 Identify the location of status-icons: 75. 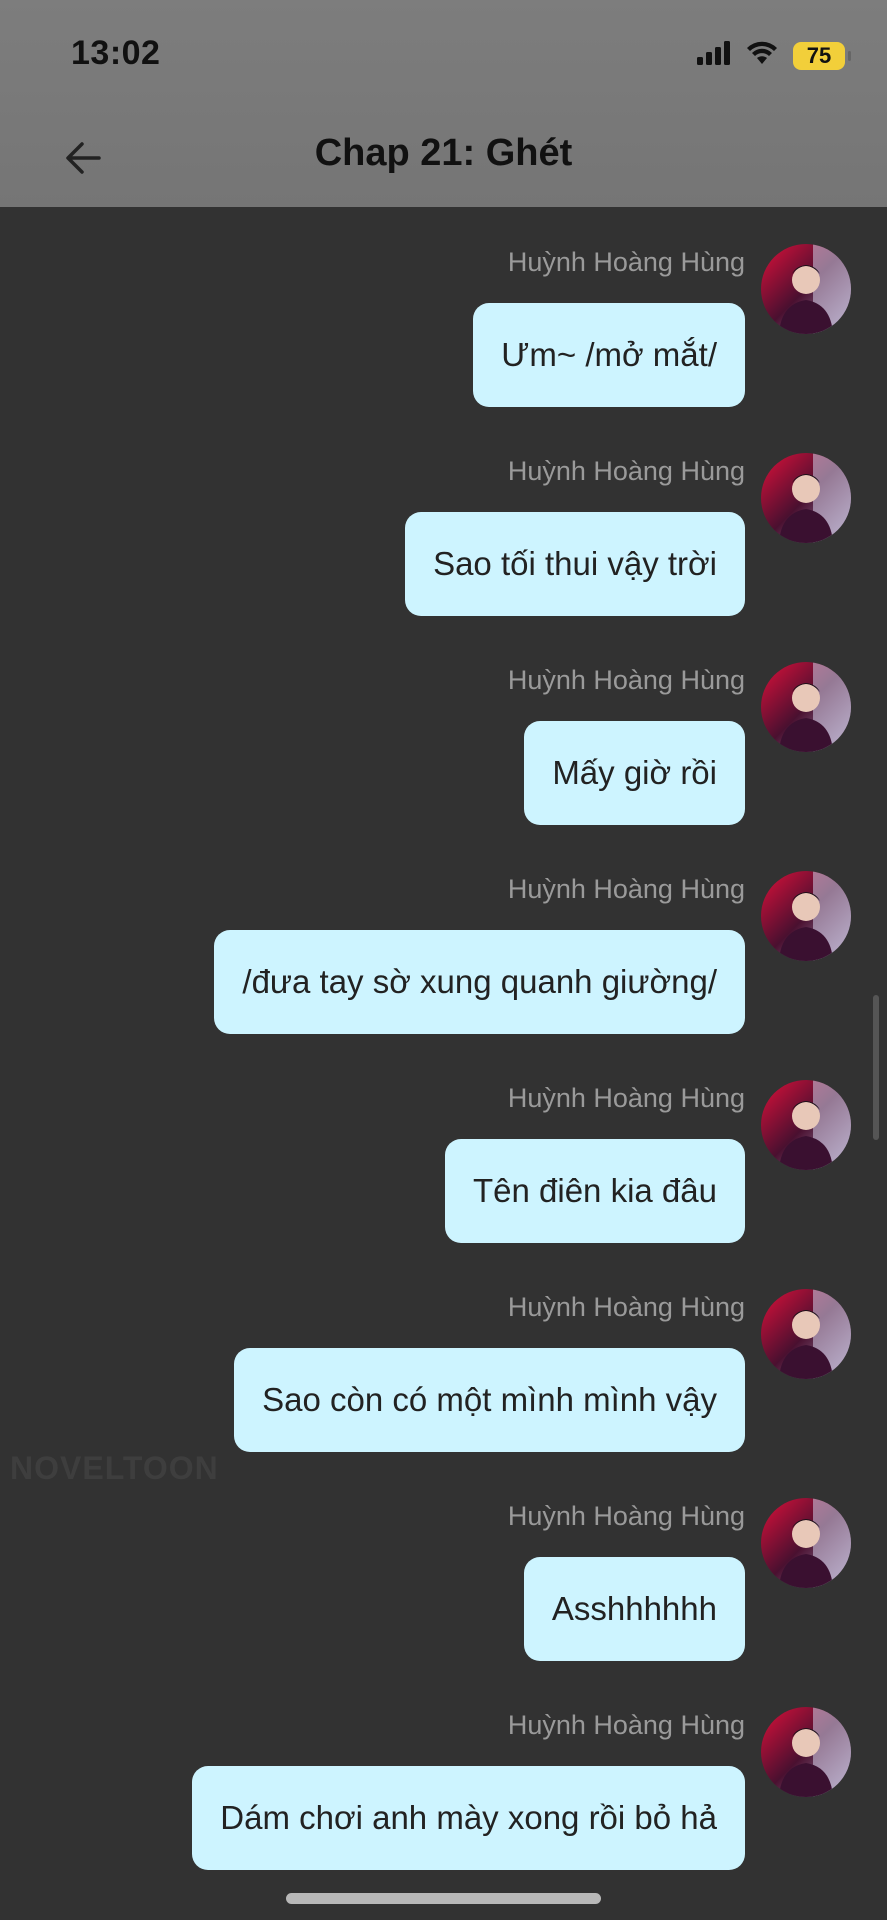
(774, 55).